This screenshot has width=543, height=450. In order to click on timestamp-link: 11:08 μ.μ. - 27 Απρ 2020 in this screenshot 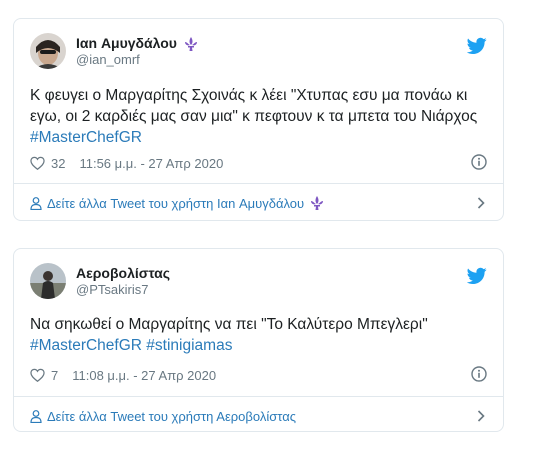, I will do `click(144, 375)`.